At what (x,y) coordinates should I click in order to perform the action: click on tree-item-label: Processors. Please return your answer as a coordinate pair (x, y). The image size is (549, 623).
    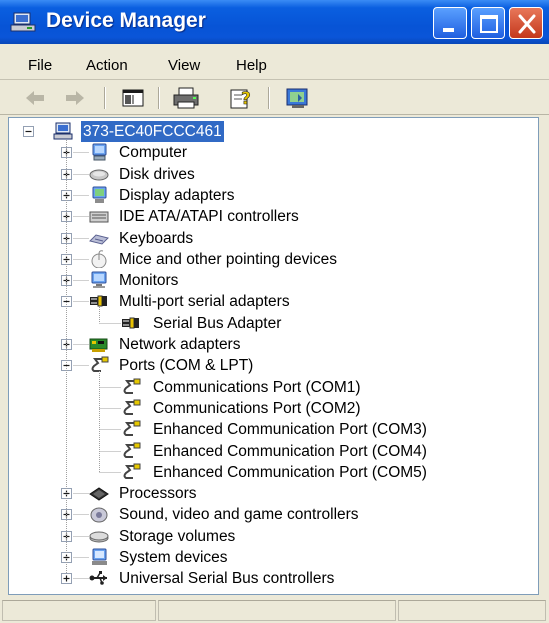
    Looking at the image, I should click on (158, 493).